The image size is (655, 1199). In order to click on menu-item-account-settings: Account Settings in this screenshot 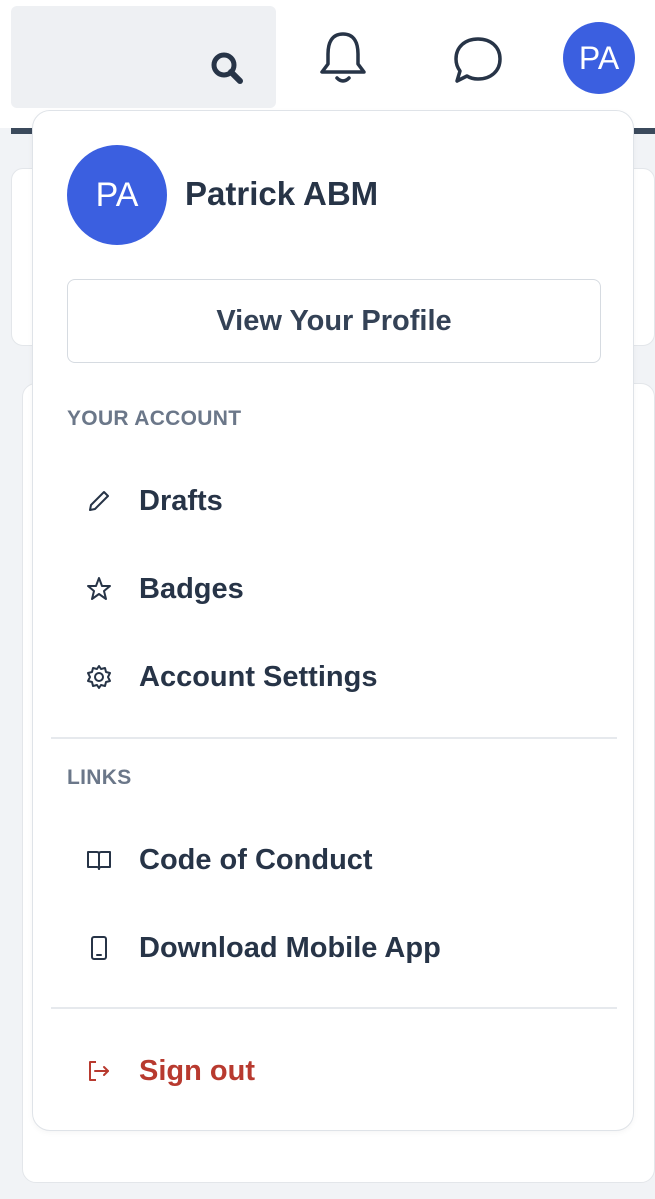, I will do `click(334, 677)`.